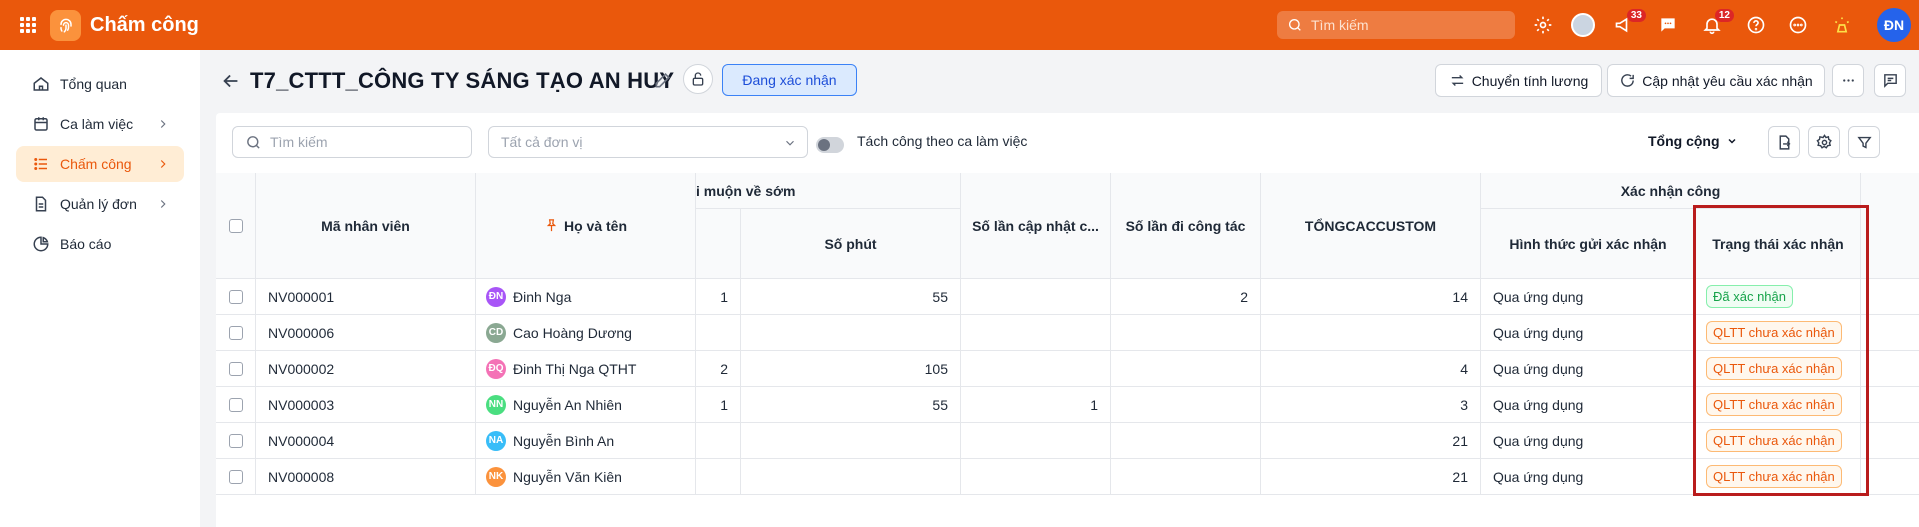  I want to click on cell-minutes: 105, so click(851, 369).